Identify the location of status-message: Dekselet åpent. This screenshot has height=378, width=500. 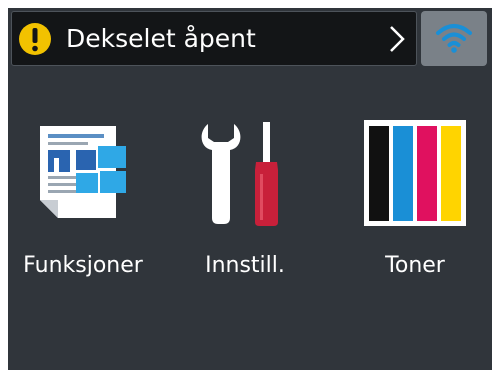
(161, 38).